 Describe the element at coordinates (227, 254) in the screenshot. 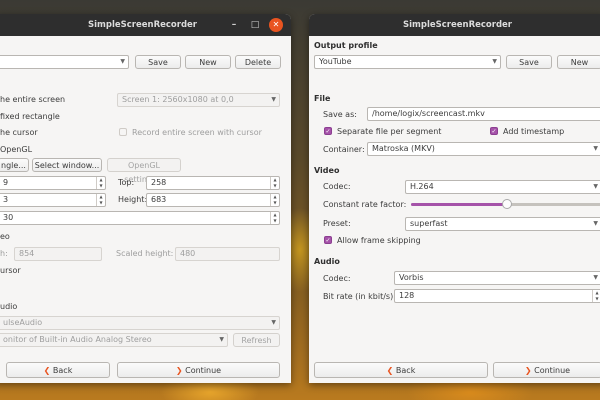

I see `scaled-height-input: 480` at that location.